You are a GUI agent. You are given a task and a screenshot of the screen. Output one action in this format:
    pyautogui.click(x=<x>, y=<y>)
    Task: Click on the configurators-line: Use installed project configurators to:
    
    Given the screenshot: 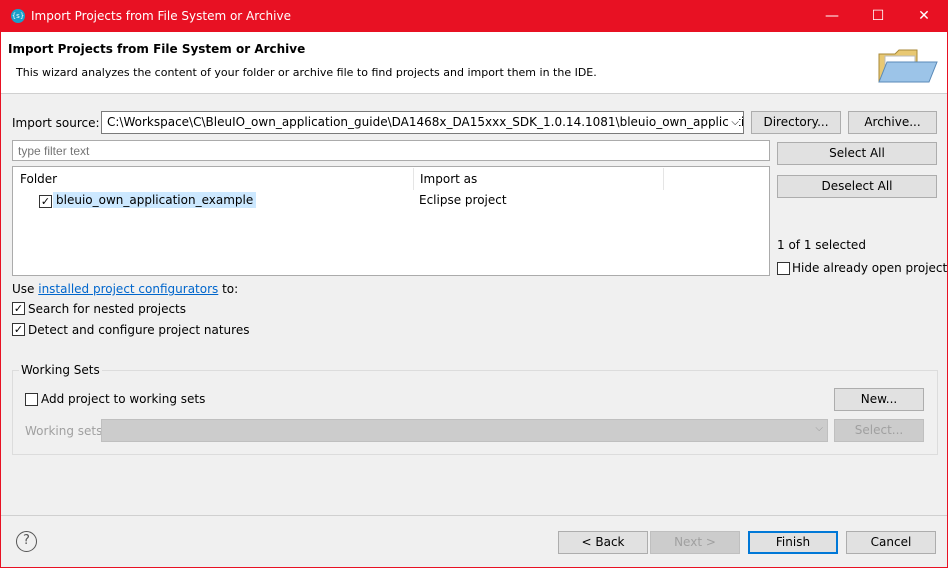 What is the action you would take?
    pyautogui.click(x=125, y=289)
    